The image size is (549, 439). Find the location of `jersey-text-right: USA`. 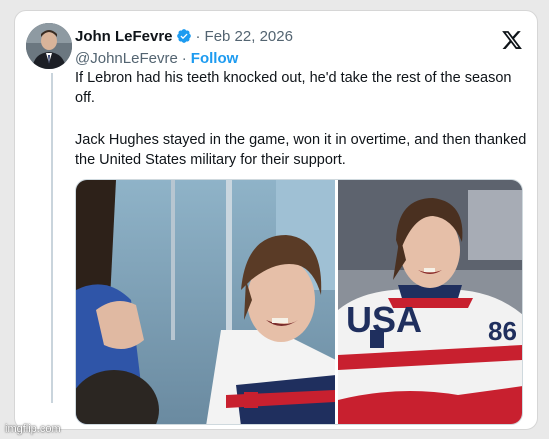

jersey-text-right: USA is located at coordinates (384, 319).